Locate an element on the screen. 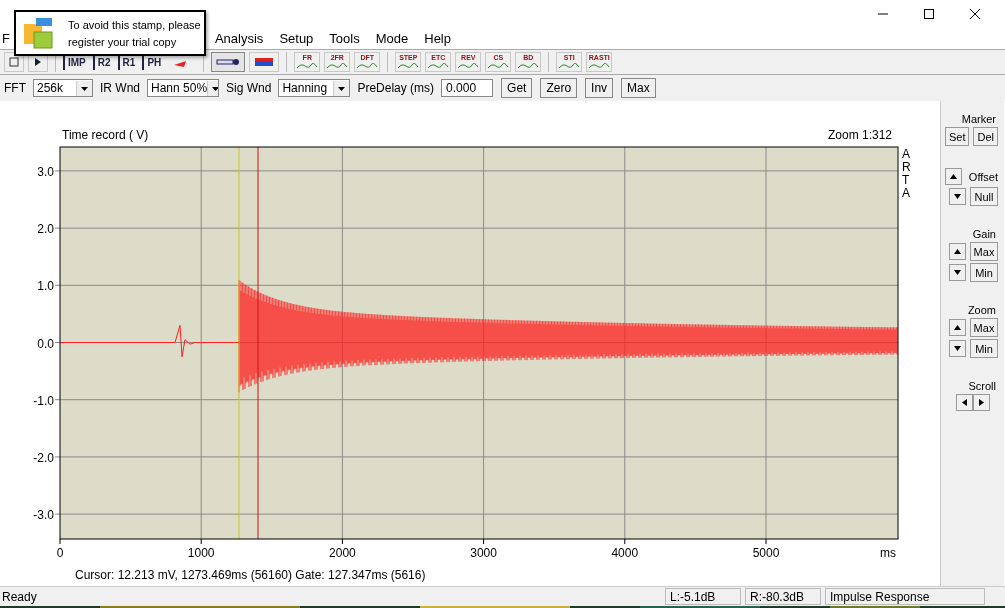 The image size is (1005, 608). x-tick-label: 0 is located at coordinates (60, 553).